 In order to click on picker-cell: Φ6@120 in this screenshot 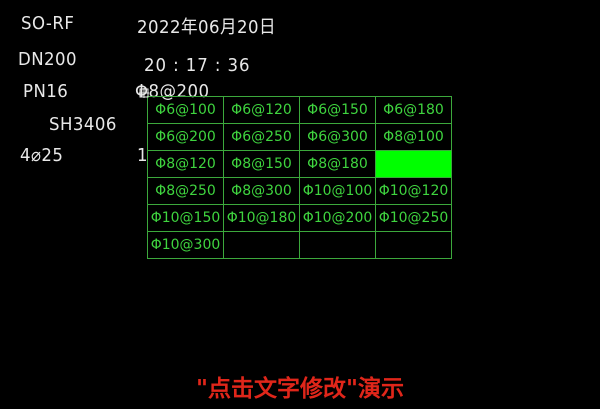, I will do `click(261, 110)`.